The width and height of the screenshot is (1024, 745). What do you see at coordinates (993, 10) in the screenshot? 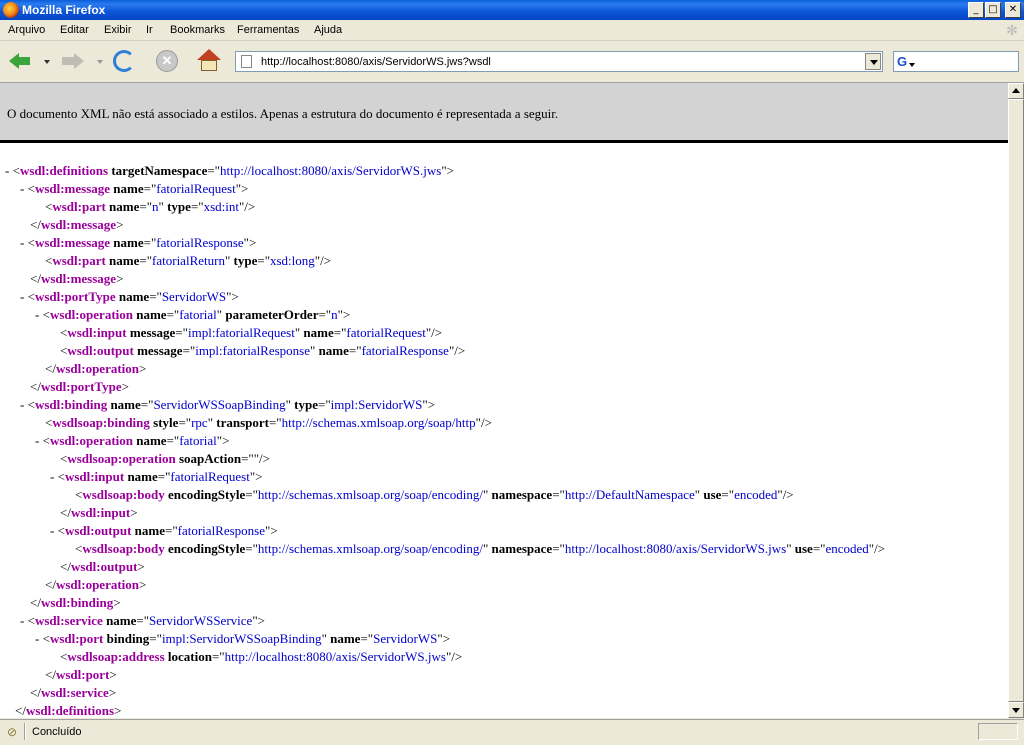
I see `maximize-button: □` at bounding box center [993, 10].